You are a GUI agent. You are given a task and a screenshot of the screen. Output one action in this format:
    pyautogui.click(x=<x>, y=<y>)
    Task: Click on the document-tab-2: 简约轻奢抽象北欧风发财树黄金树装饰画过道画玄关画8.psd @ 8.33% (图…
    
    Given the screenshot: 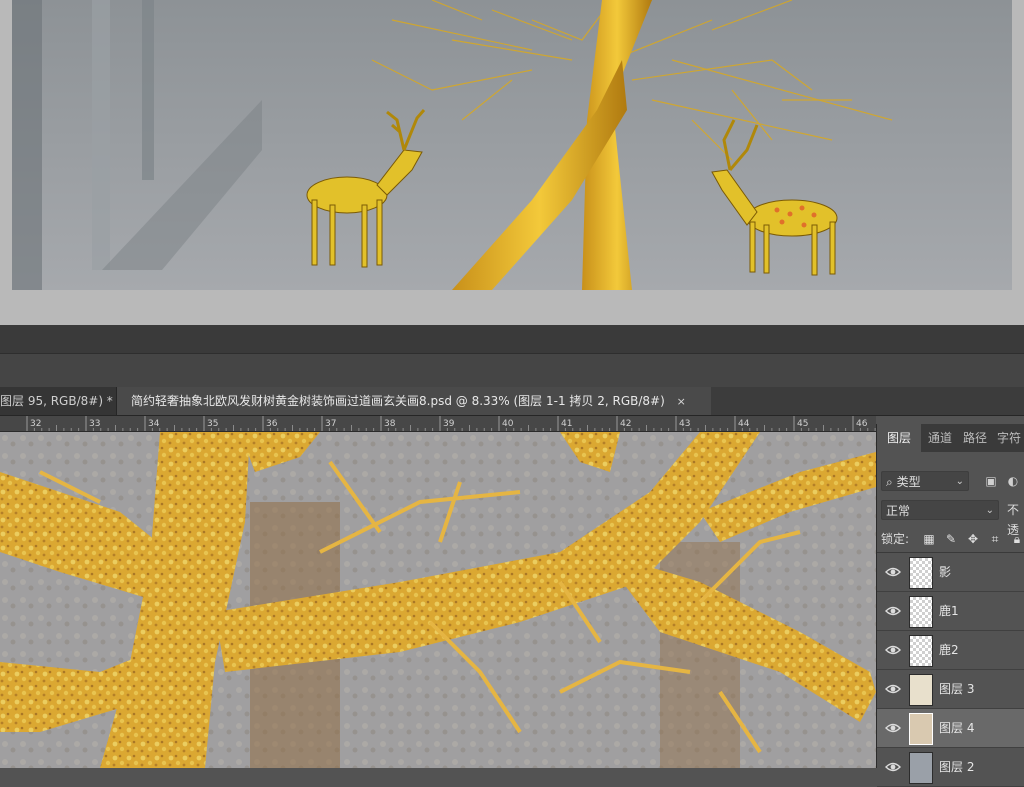 What is the action you would take?
    pyautogui.click(x=414, y=401)
    